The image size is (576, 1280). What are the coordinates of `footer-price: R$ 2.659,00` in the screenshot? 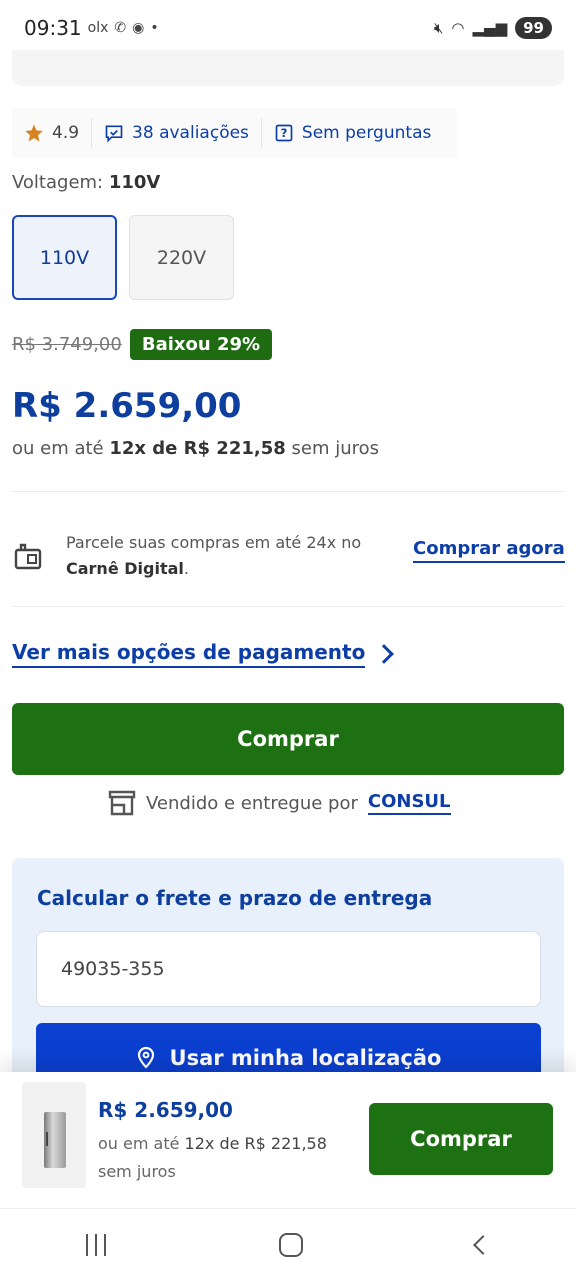 It's located at (165, 1110).